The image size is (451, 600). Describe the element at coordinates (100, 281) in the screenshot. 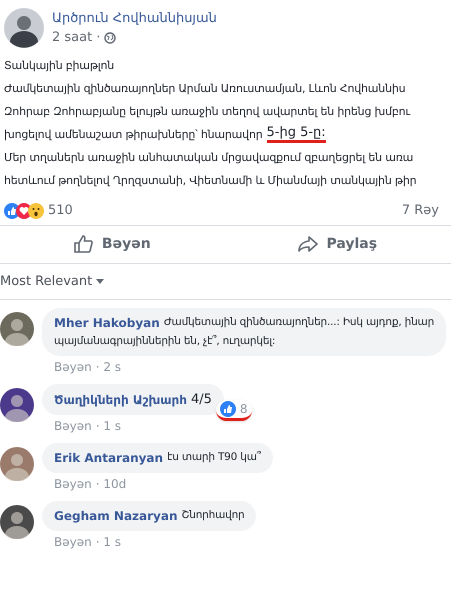

I see `caret-icon` at that location.